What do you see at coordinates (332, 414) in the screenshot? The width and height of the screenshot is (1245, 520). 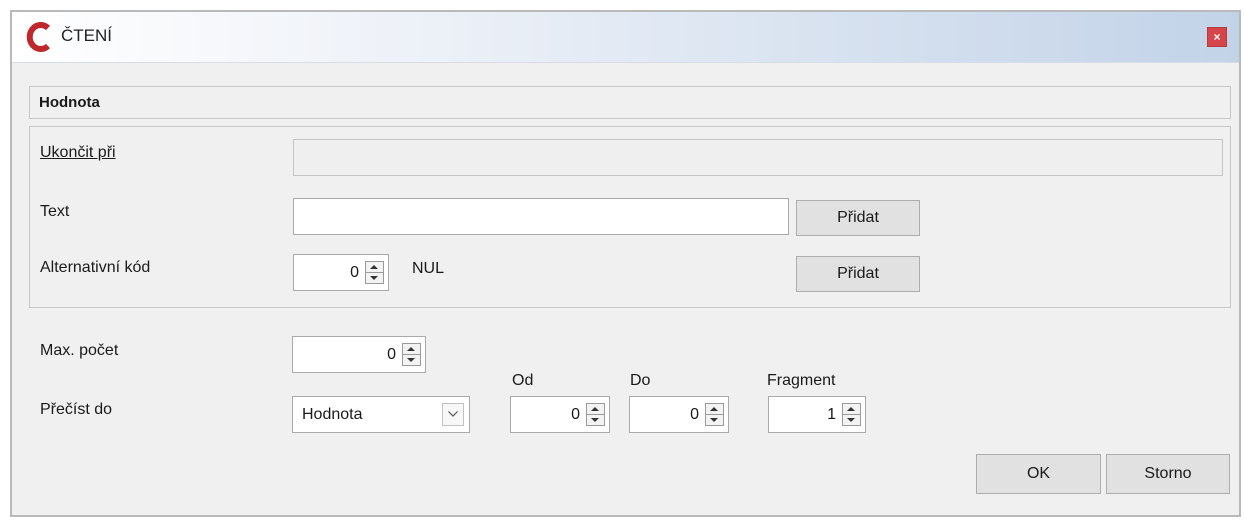 I see `read-to-value: Hodnota` at bounding box center [332, 414].